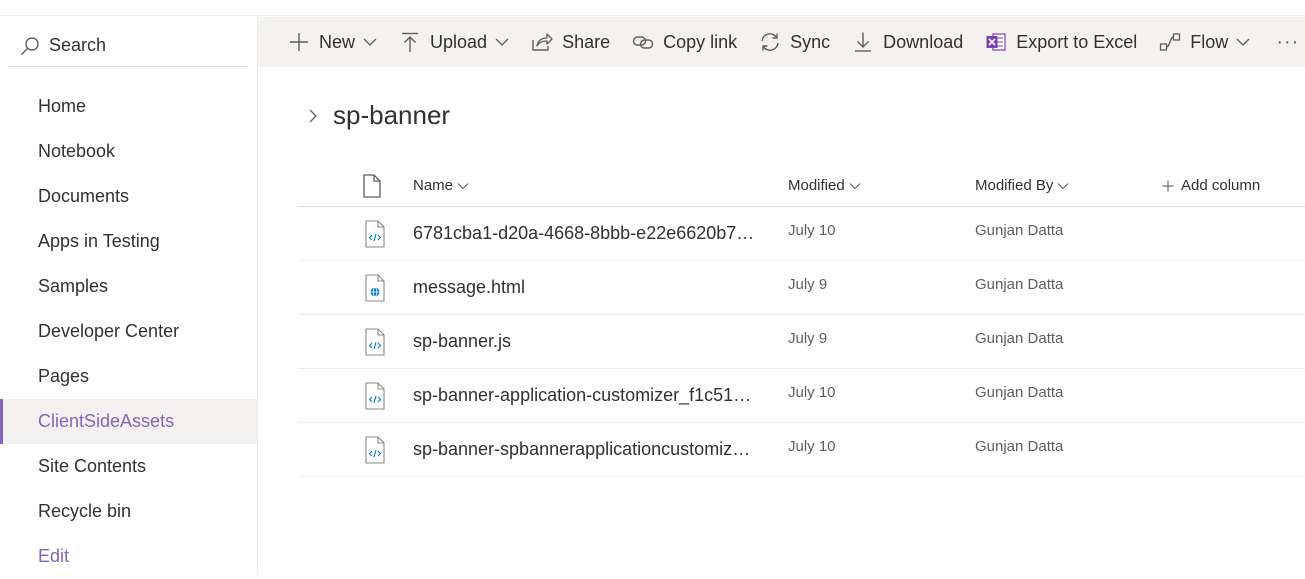  I want to click on breadcrumb: sp-banner, so click(377, 115).